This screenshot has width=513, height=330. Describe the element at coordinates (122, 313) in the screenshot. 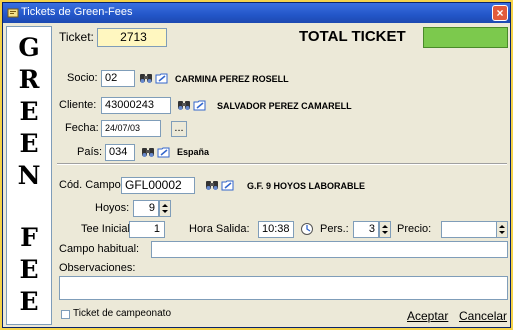

I see `campeonato-label: Ticket de campeonato` at that location.